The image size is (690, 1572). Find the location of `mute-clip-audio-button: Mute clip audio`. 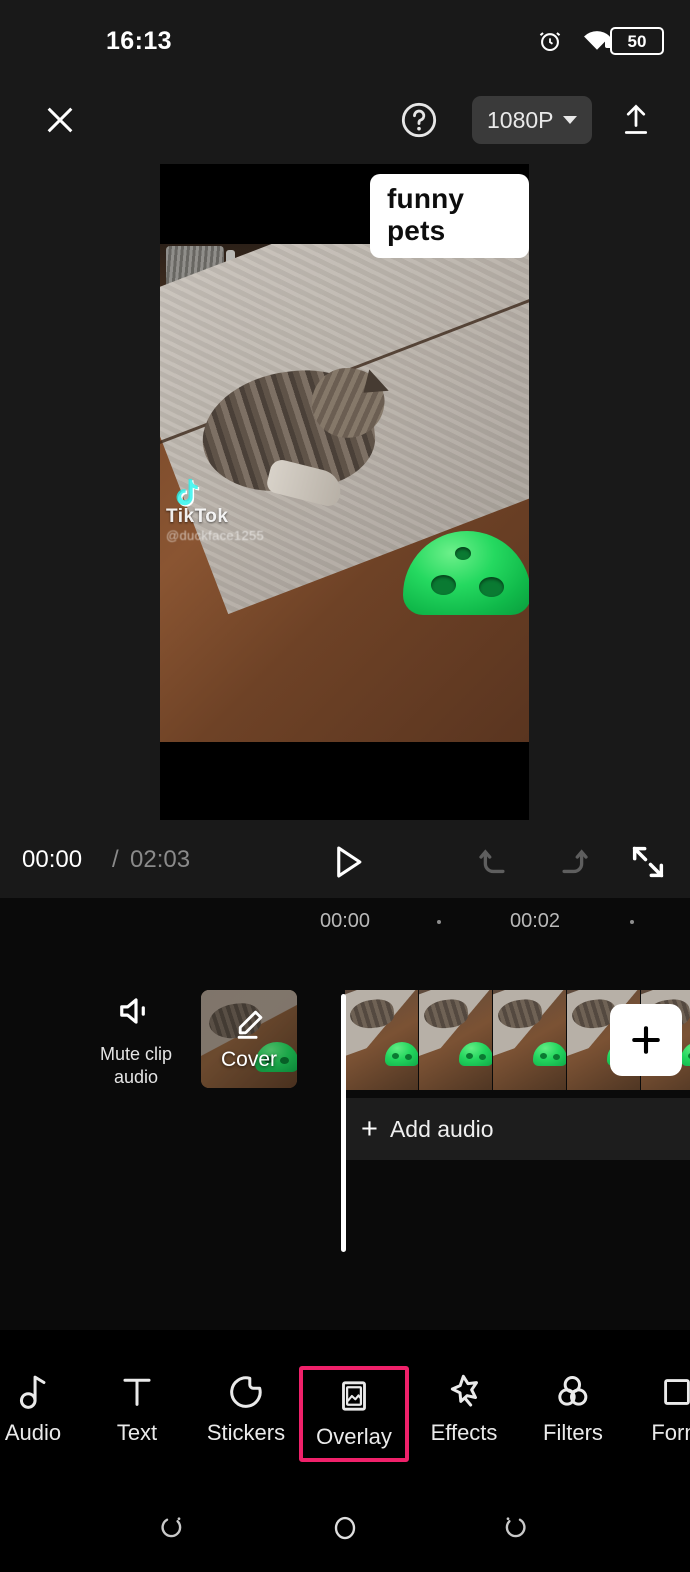

mute-clip-audio-button: Mute clip audio is located at coordinates (136, 1040).